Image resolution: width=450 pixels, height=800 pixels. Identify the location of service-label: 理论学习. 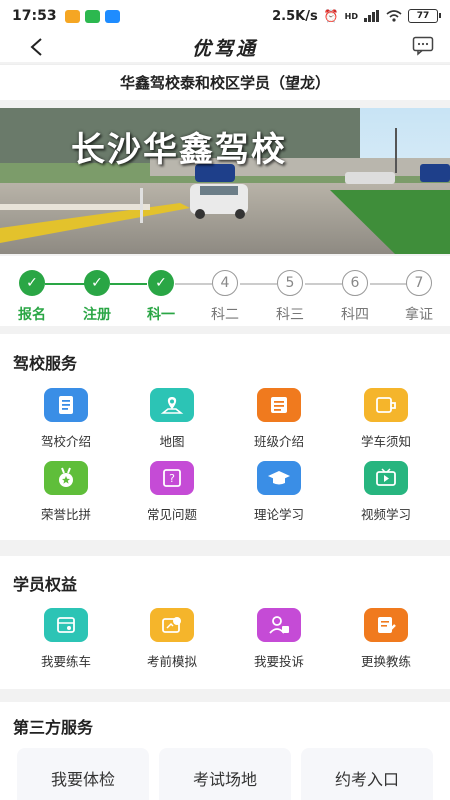
(278, 514).